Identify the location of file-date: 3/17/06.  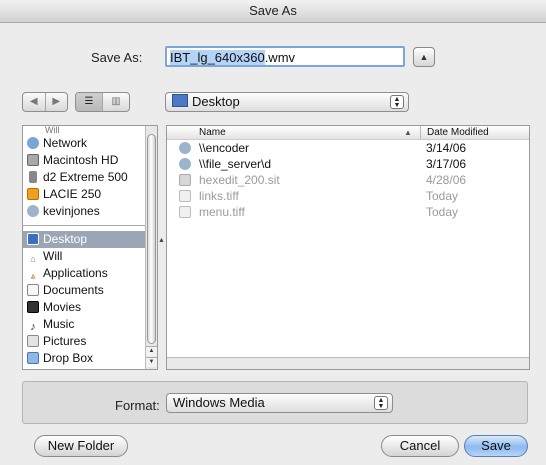
(446, 164).